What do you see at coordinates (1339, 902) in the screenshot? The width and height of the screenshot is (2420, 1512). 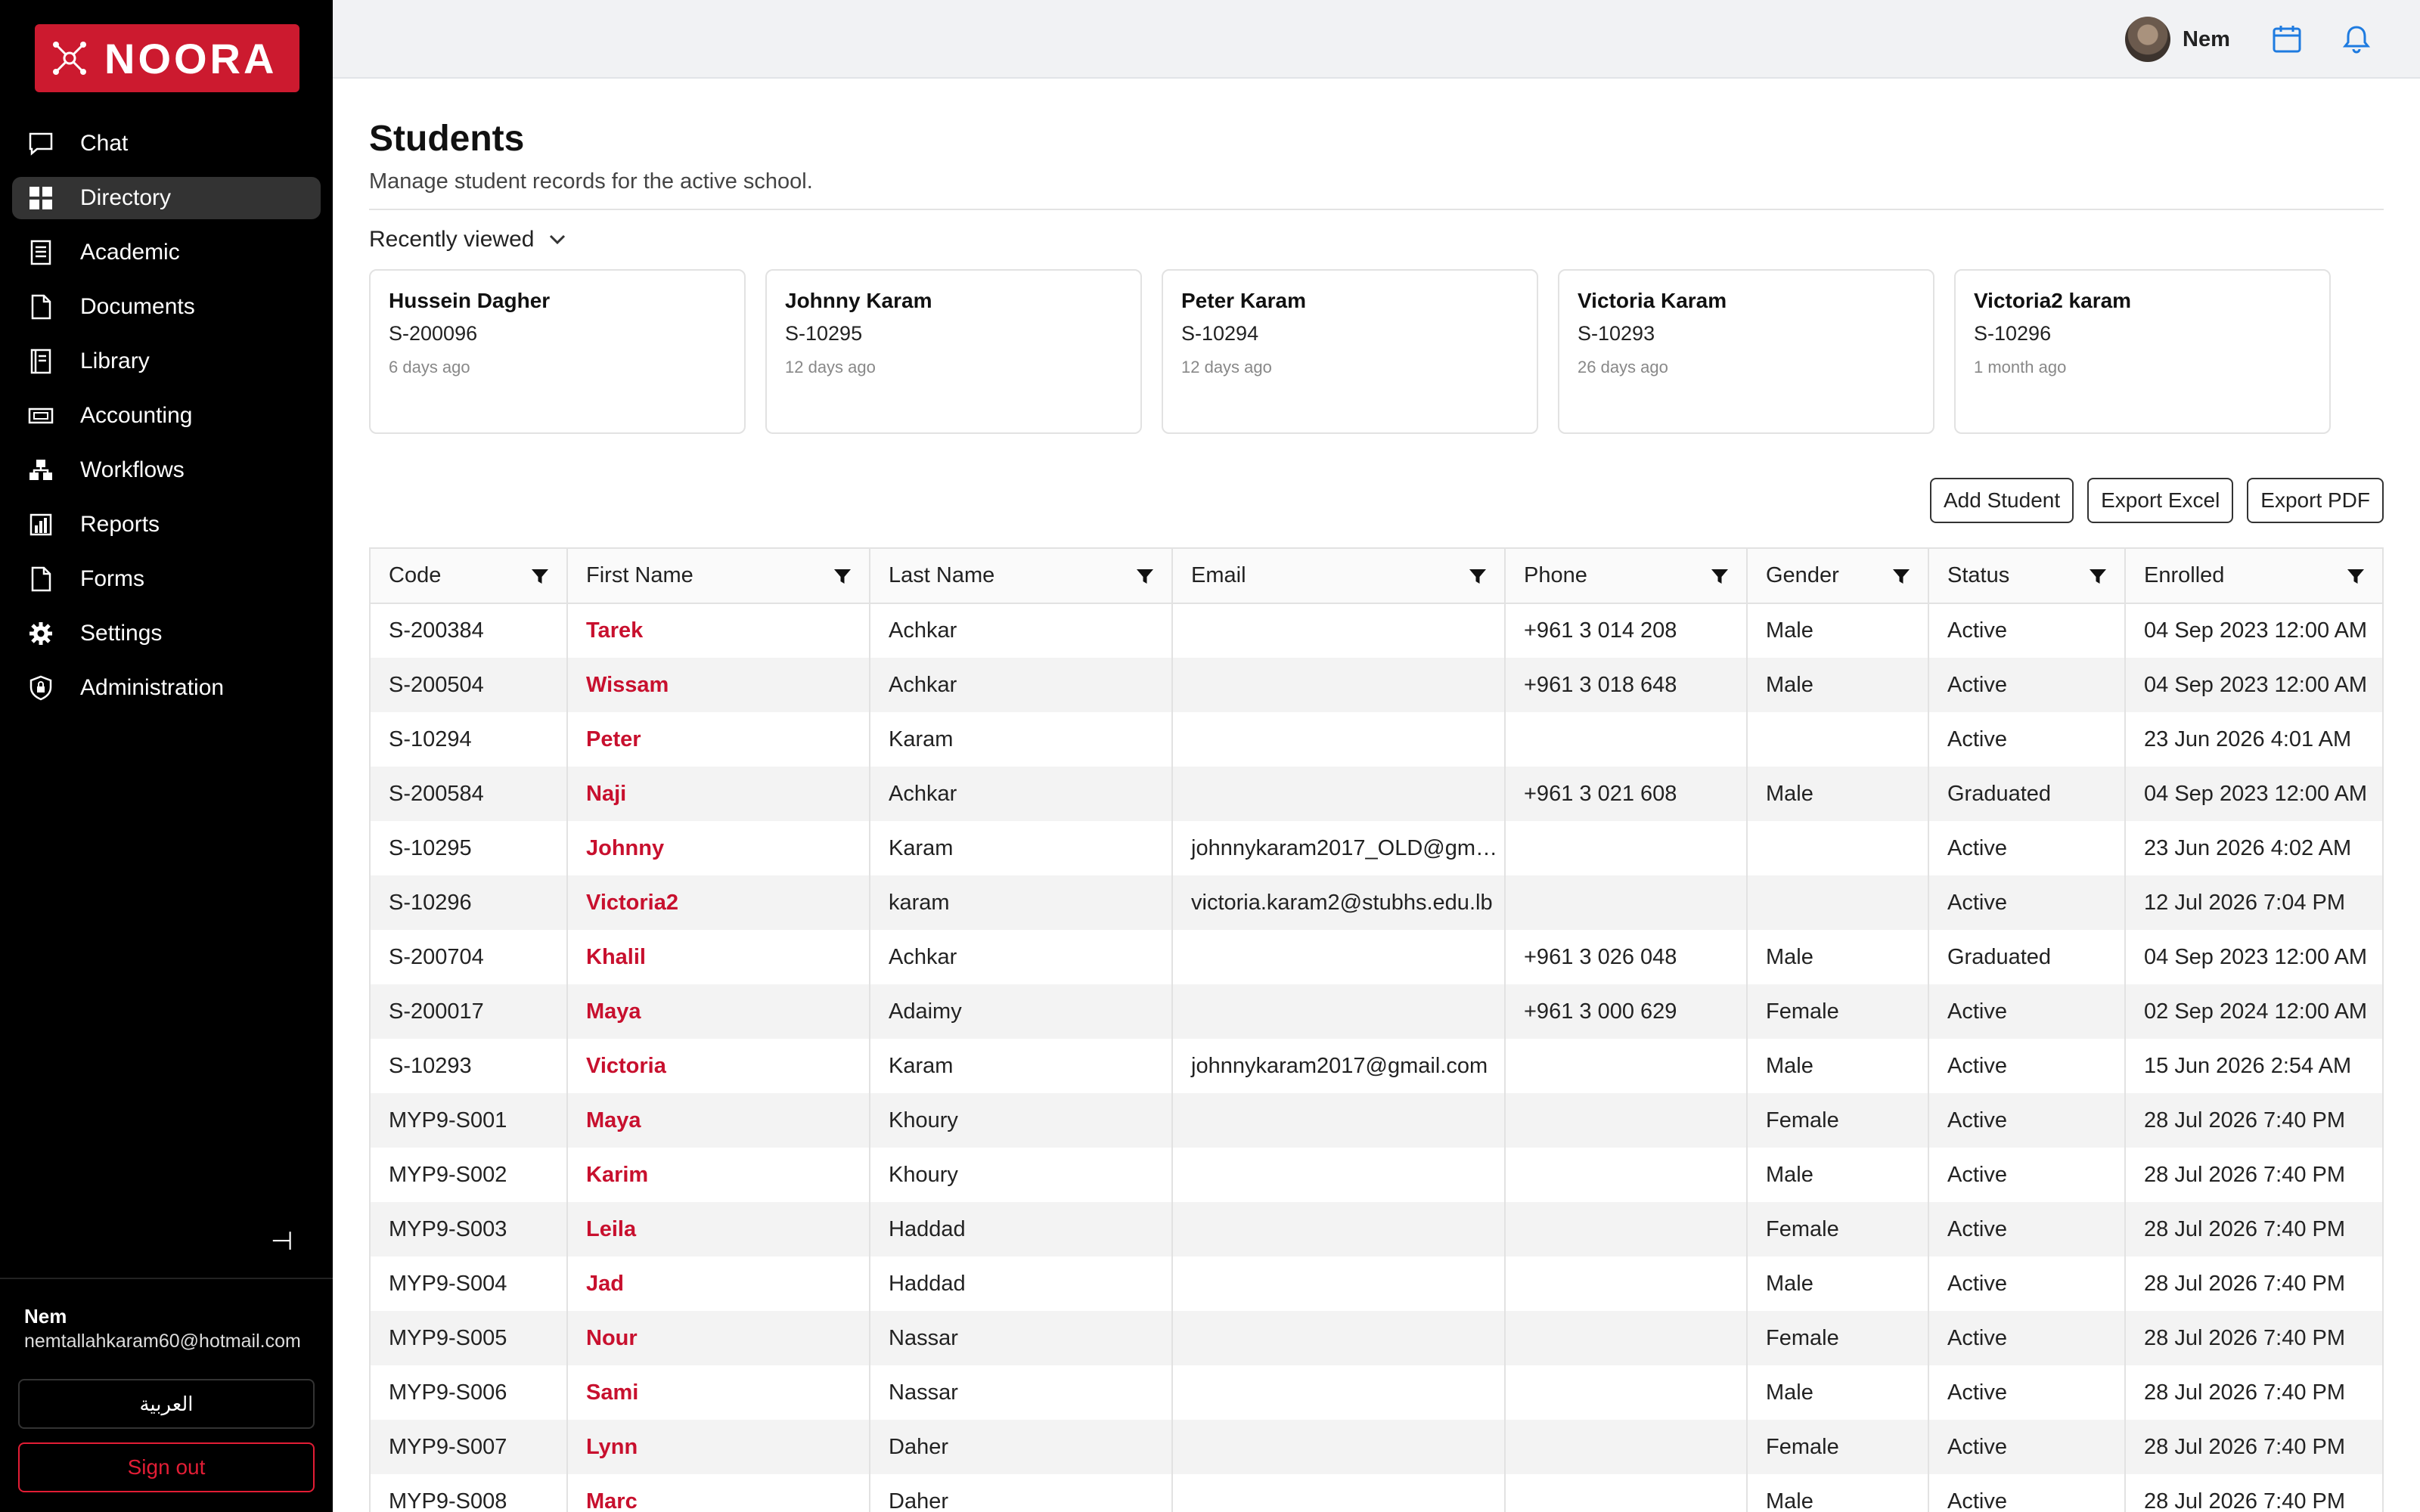 I see `cell-email: victoria.karam2@stubhs.edu.lb` at bounding box center [1339, 902].